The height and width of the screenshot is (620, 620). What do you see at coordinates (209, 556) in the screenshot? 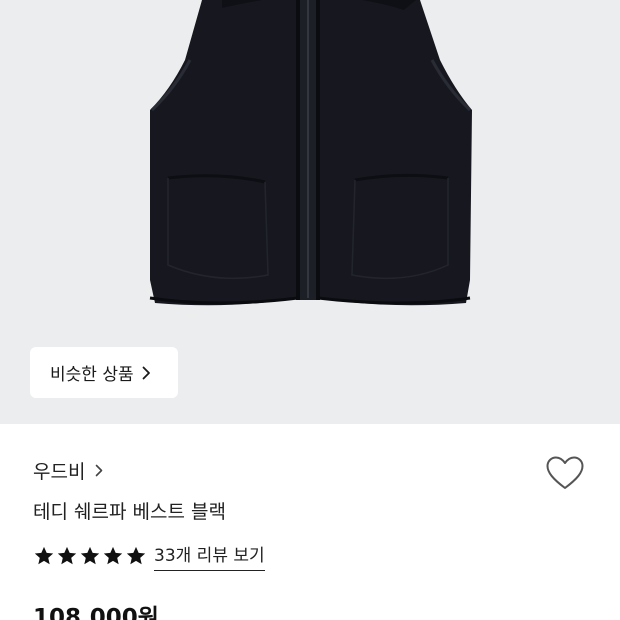
I see `reviews-link: 33개 리뷰 보기` at bounding box center [209, 556].